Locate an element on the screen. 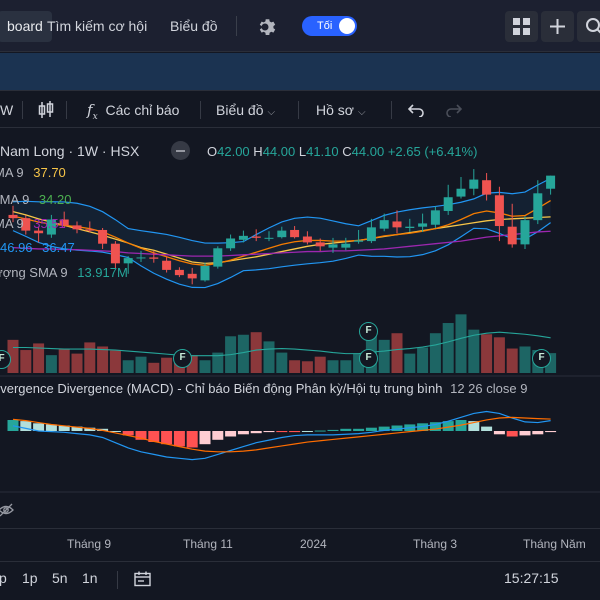  tab-charts: Biểu đồ is located at coordinates (193, 26).